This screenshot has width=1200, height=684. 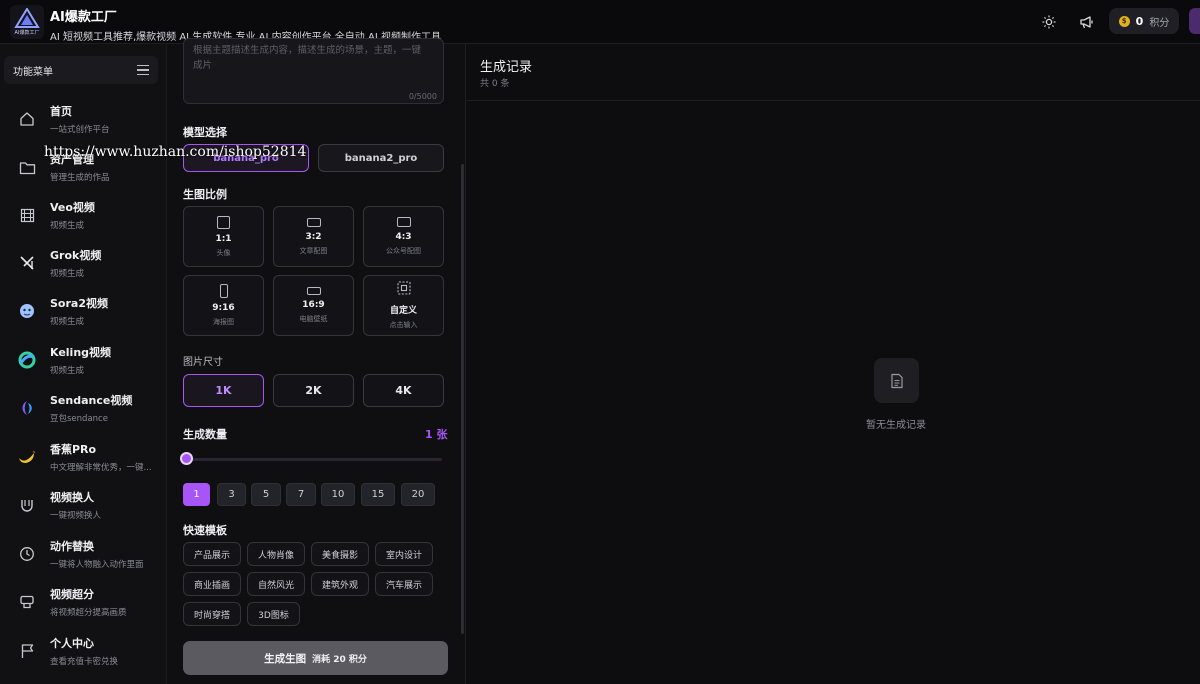 I want to click on template-chip: 商业插画, so click(x=212, y=584).